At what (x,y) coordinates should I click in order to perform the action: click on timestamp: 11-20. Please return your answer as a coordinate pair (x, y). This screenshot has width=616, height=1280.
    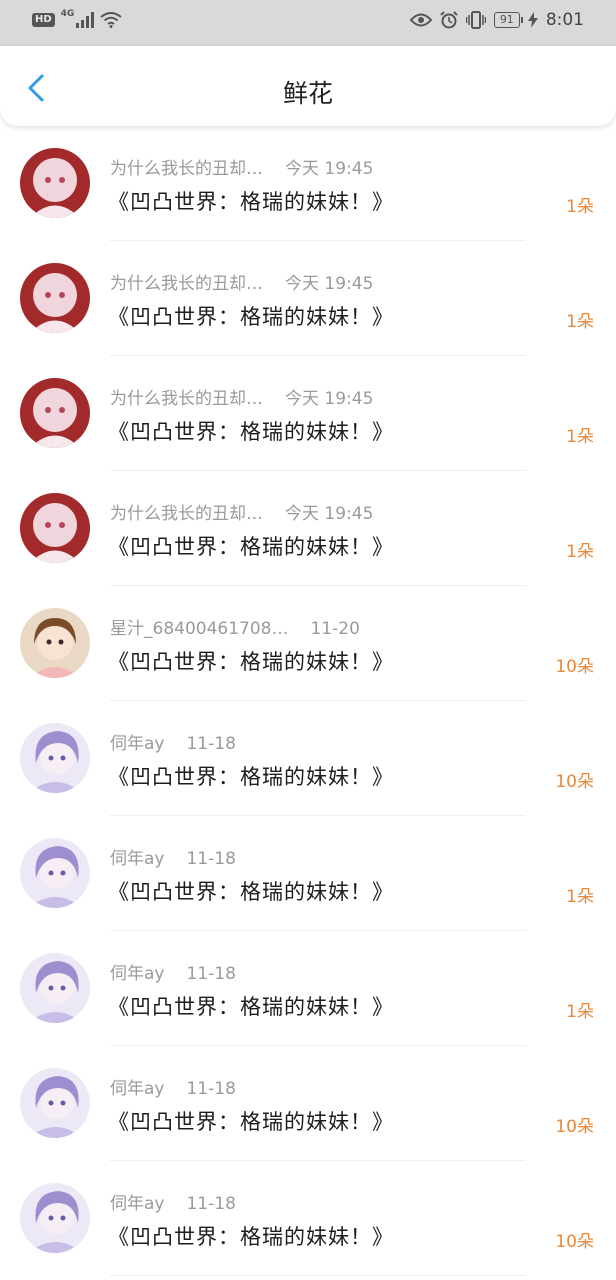
    Looking at the image, I should click on (335, 629).